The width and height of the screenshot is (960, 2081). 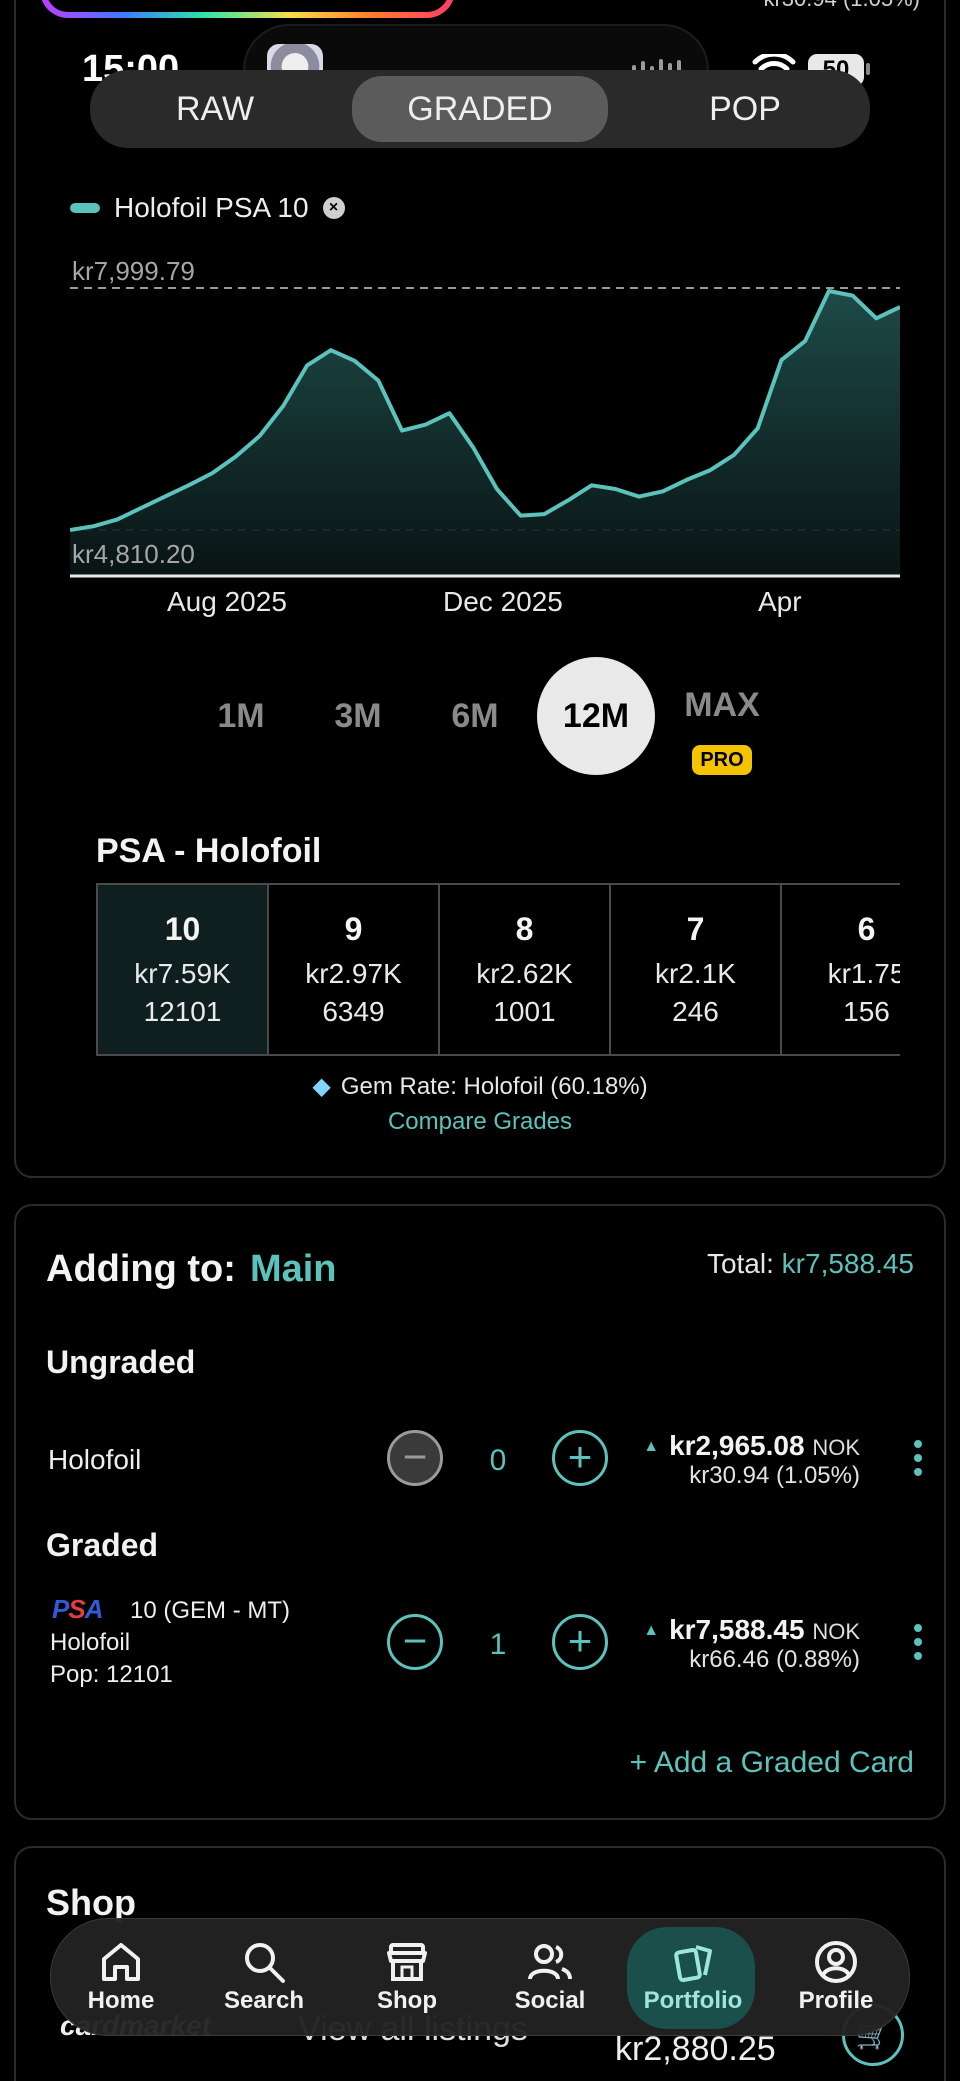 What do you see at coordinates (780, 601) in the screenshot?
I see `x-tick-apr: Apr` at bounding box center [780, 601].